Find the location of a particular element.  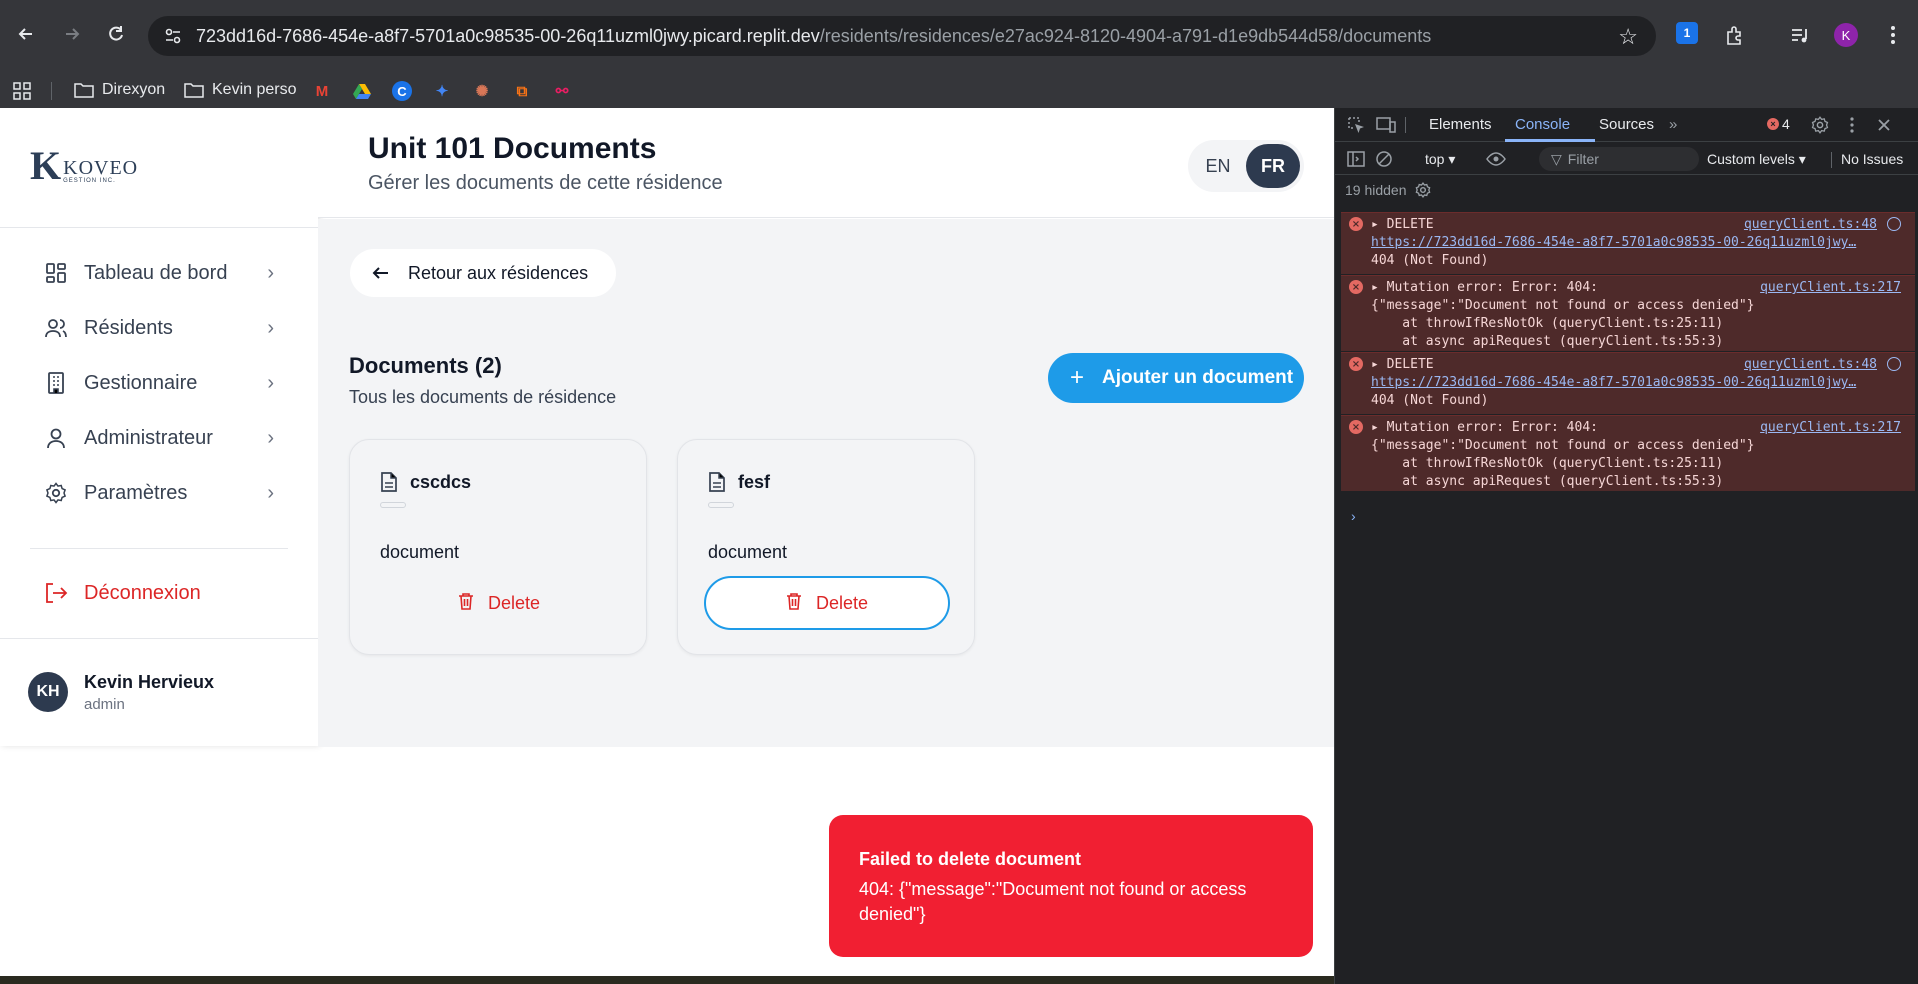

sidebar-item-settings: Paramètres › is located at coordinates (159, 493).